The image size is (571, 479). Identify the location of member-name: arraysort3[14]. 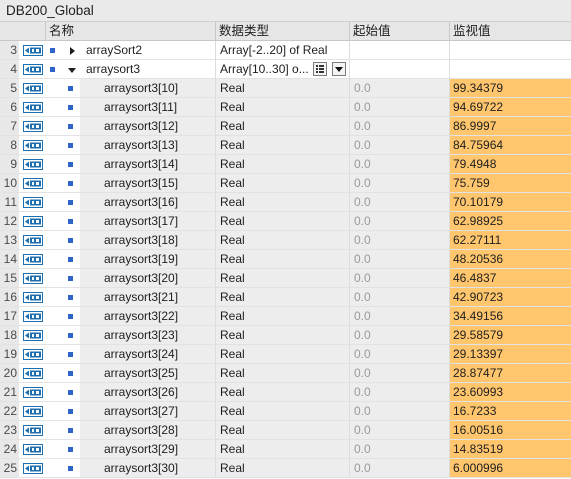
(147, 164).